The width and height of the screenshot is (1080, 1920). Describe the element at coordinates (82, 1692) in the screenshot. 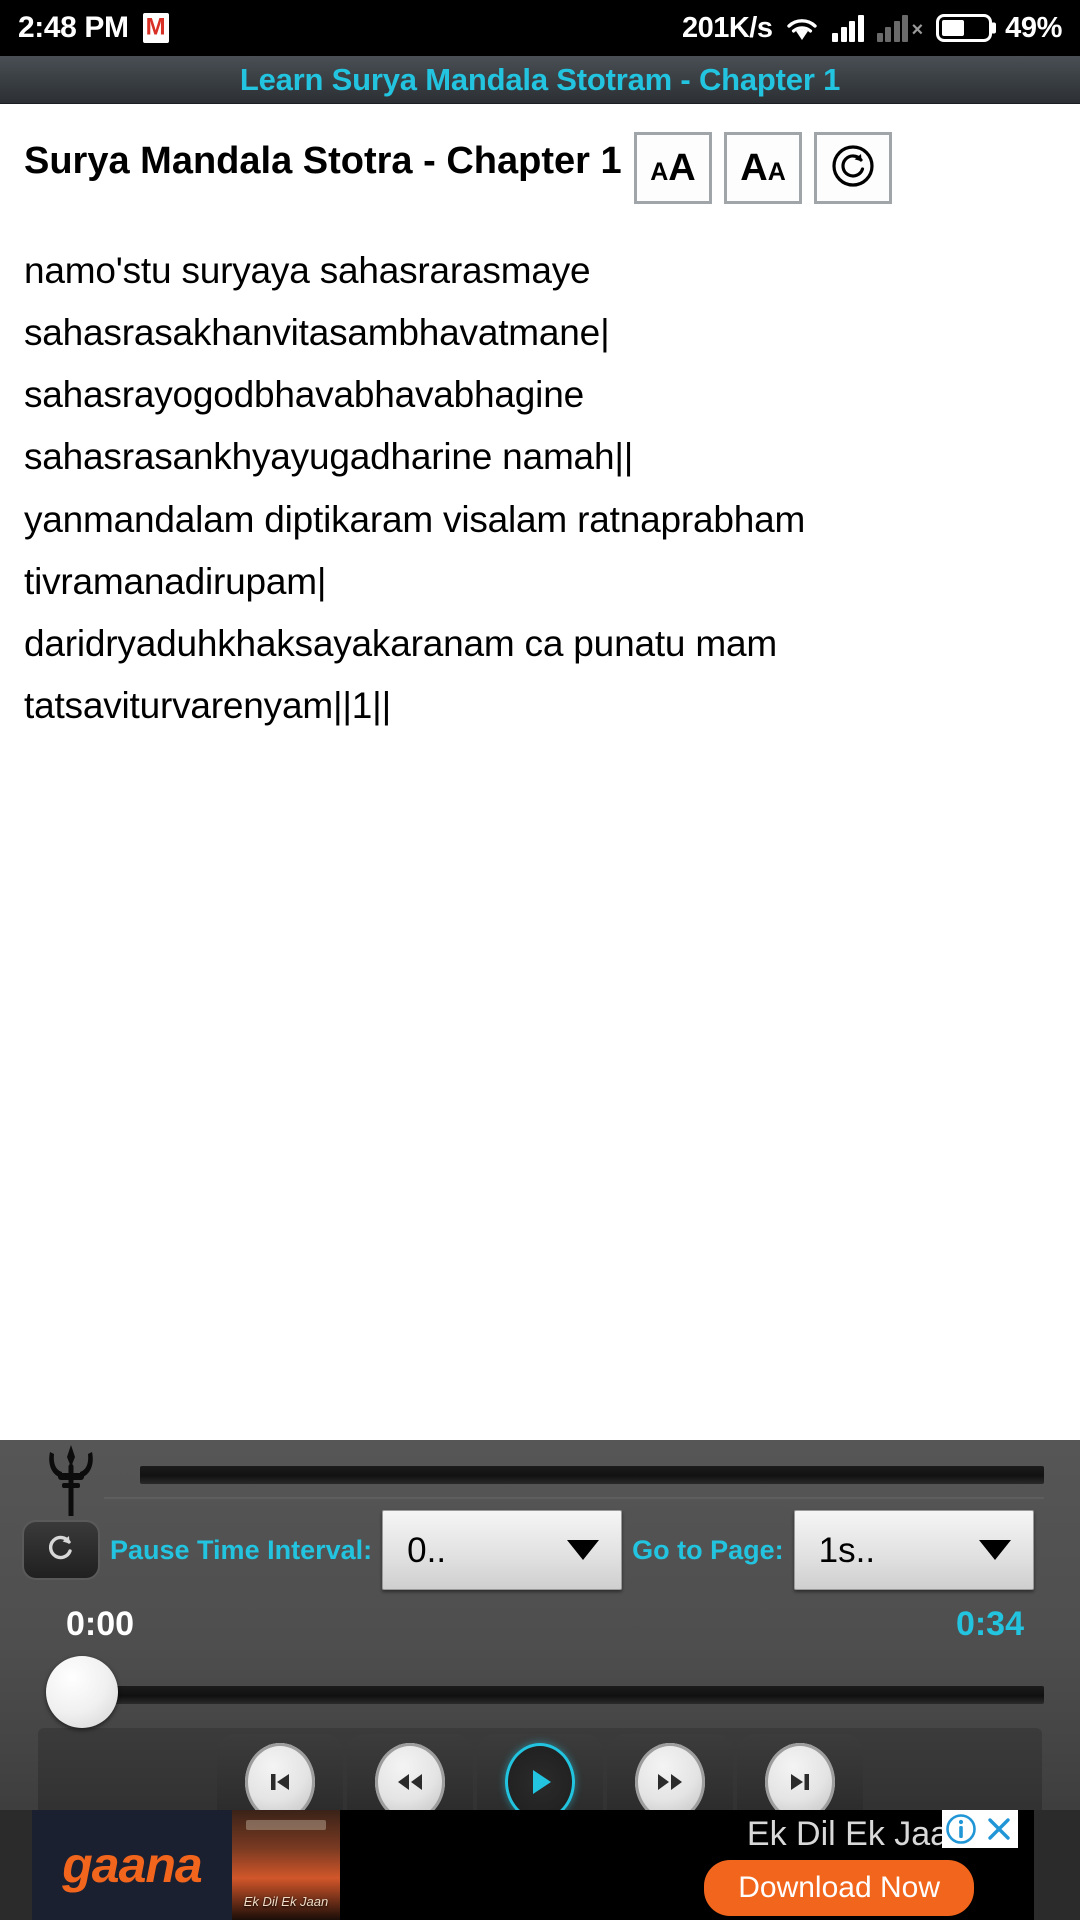

I see `seek-thumb` at that location.